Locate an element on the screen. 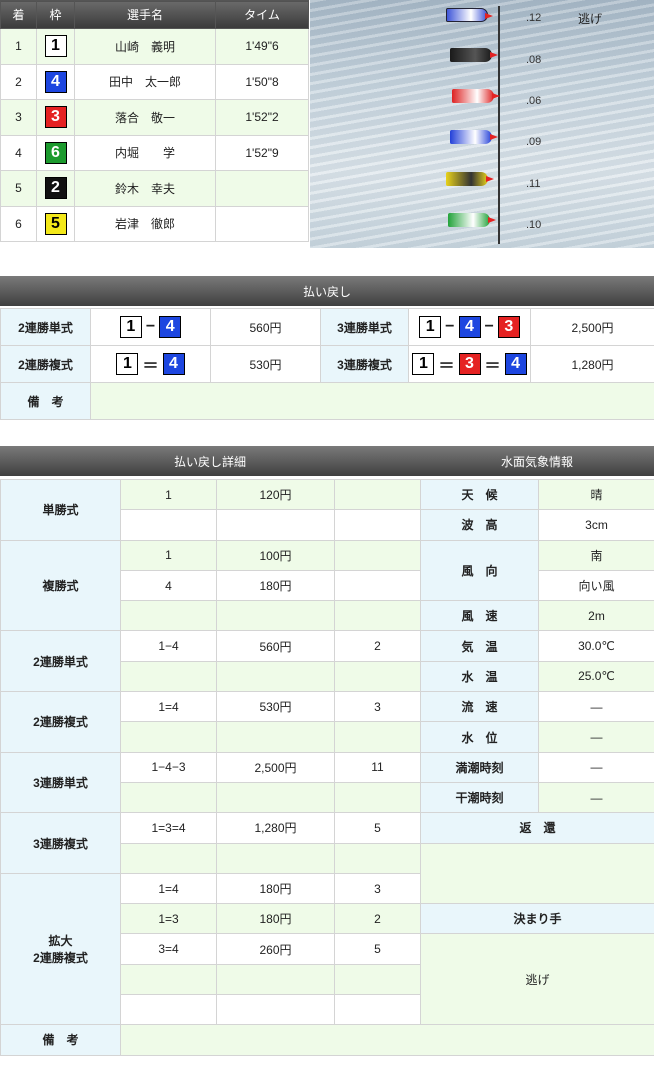  waku-badge: 6 is located at coordinates (55, 152).